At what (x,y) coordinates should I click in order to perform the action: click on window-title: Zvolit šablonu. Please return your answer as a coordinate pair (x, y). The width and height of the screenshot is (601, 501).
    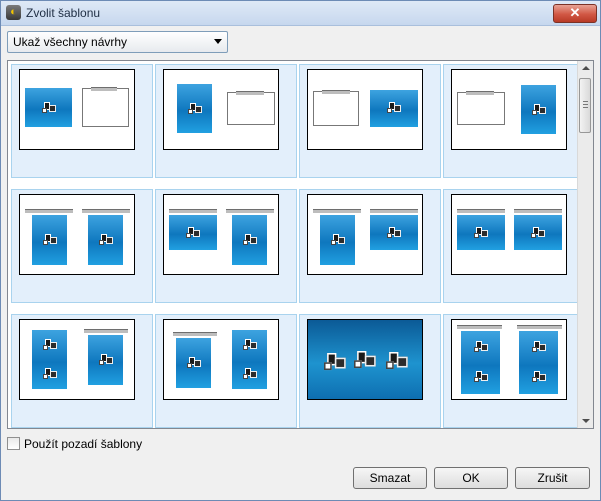
    Looking at the image, I should click on (63, 13).